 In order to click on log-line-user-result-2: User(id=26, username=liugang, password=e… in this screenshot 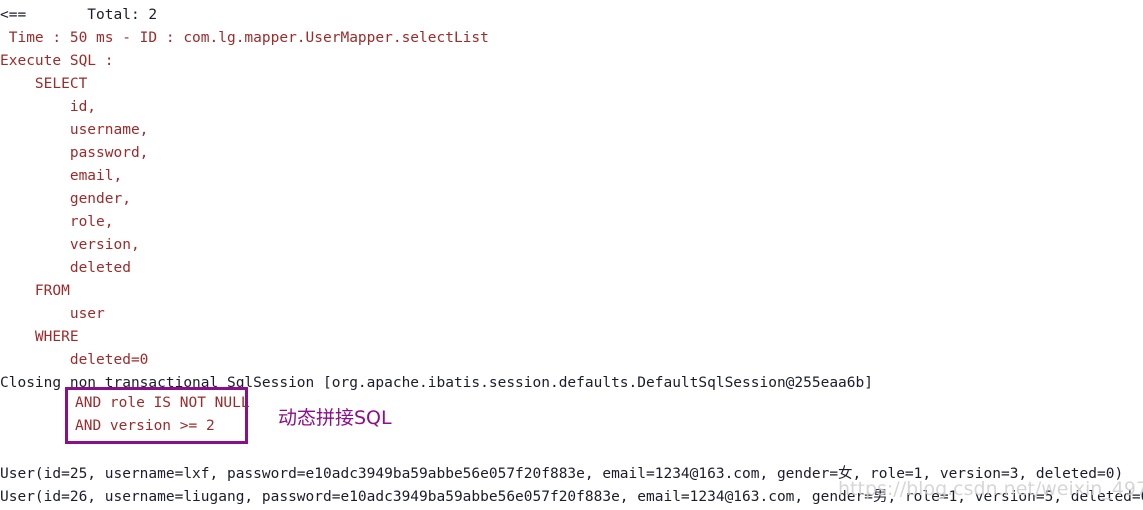, I will do `click(571, 497)`.